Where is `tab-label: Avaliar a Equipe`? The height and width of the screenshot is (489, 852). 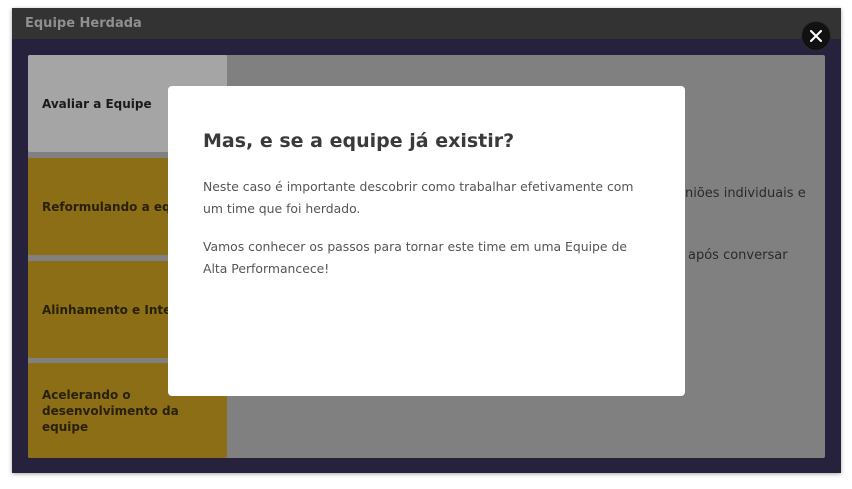 tab-label: Avaliar a Equipe is located at coordinates (97, 103).